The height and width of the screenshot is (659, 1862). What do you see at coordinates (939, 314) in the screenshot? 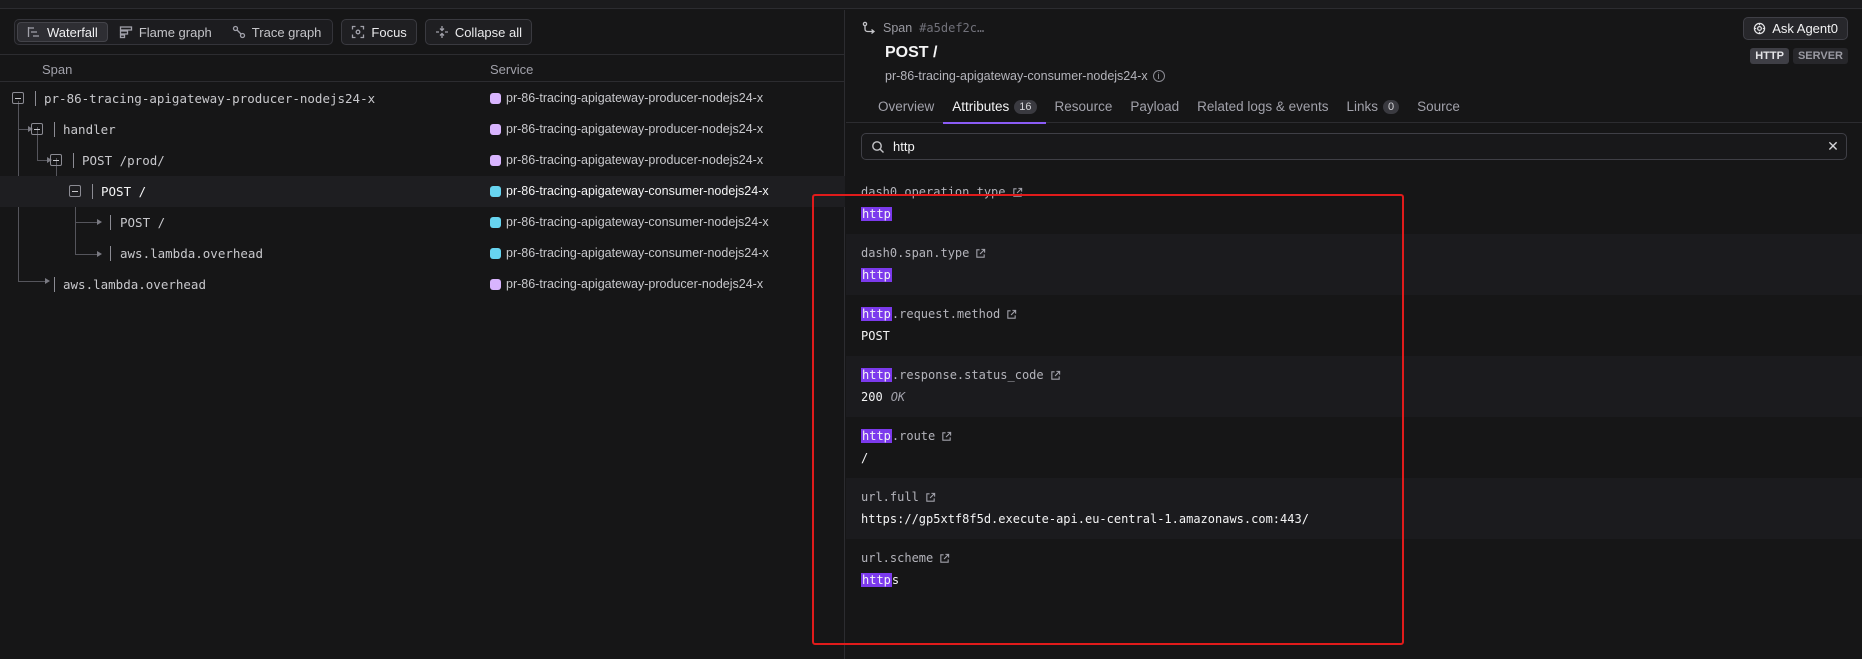
I see `attribute-key: http.request.method` at bounding box center [939, 314].